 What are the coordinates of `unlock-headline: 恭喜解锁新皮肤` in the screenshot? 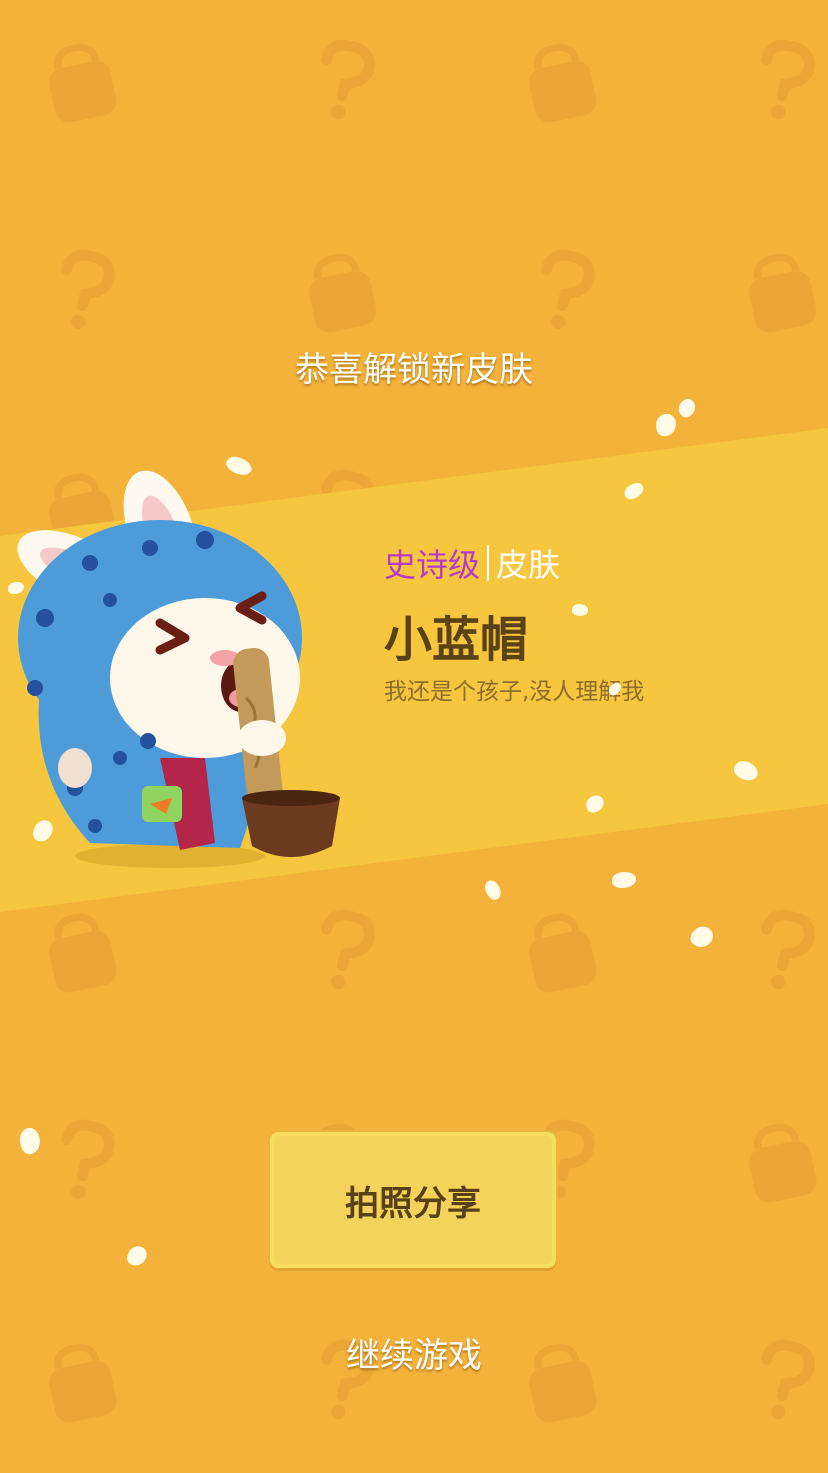 It's located at (414, 370).